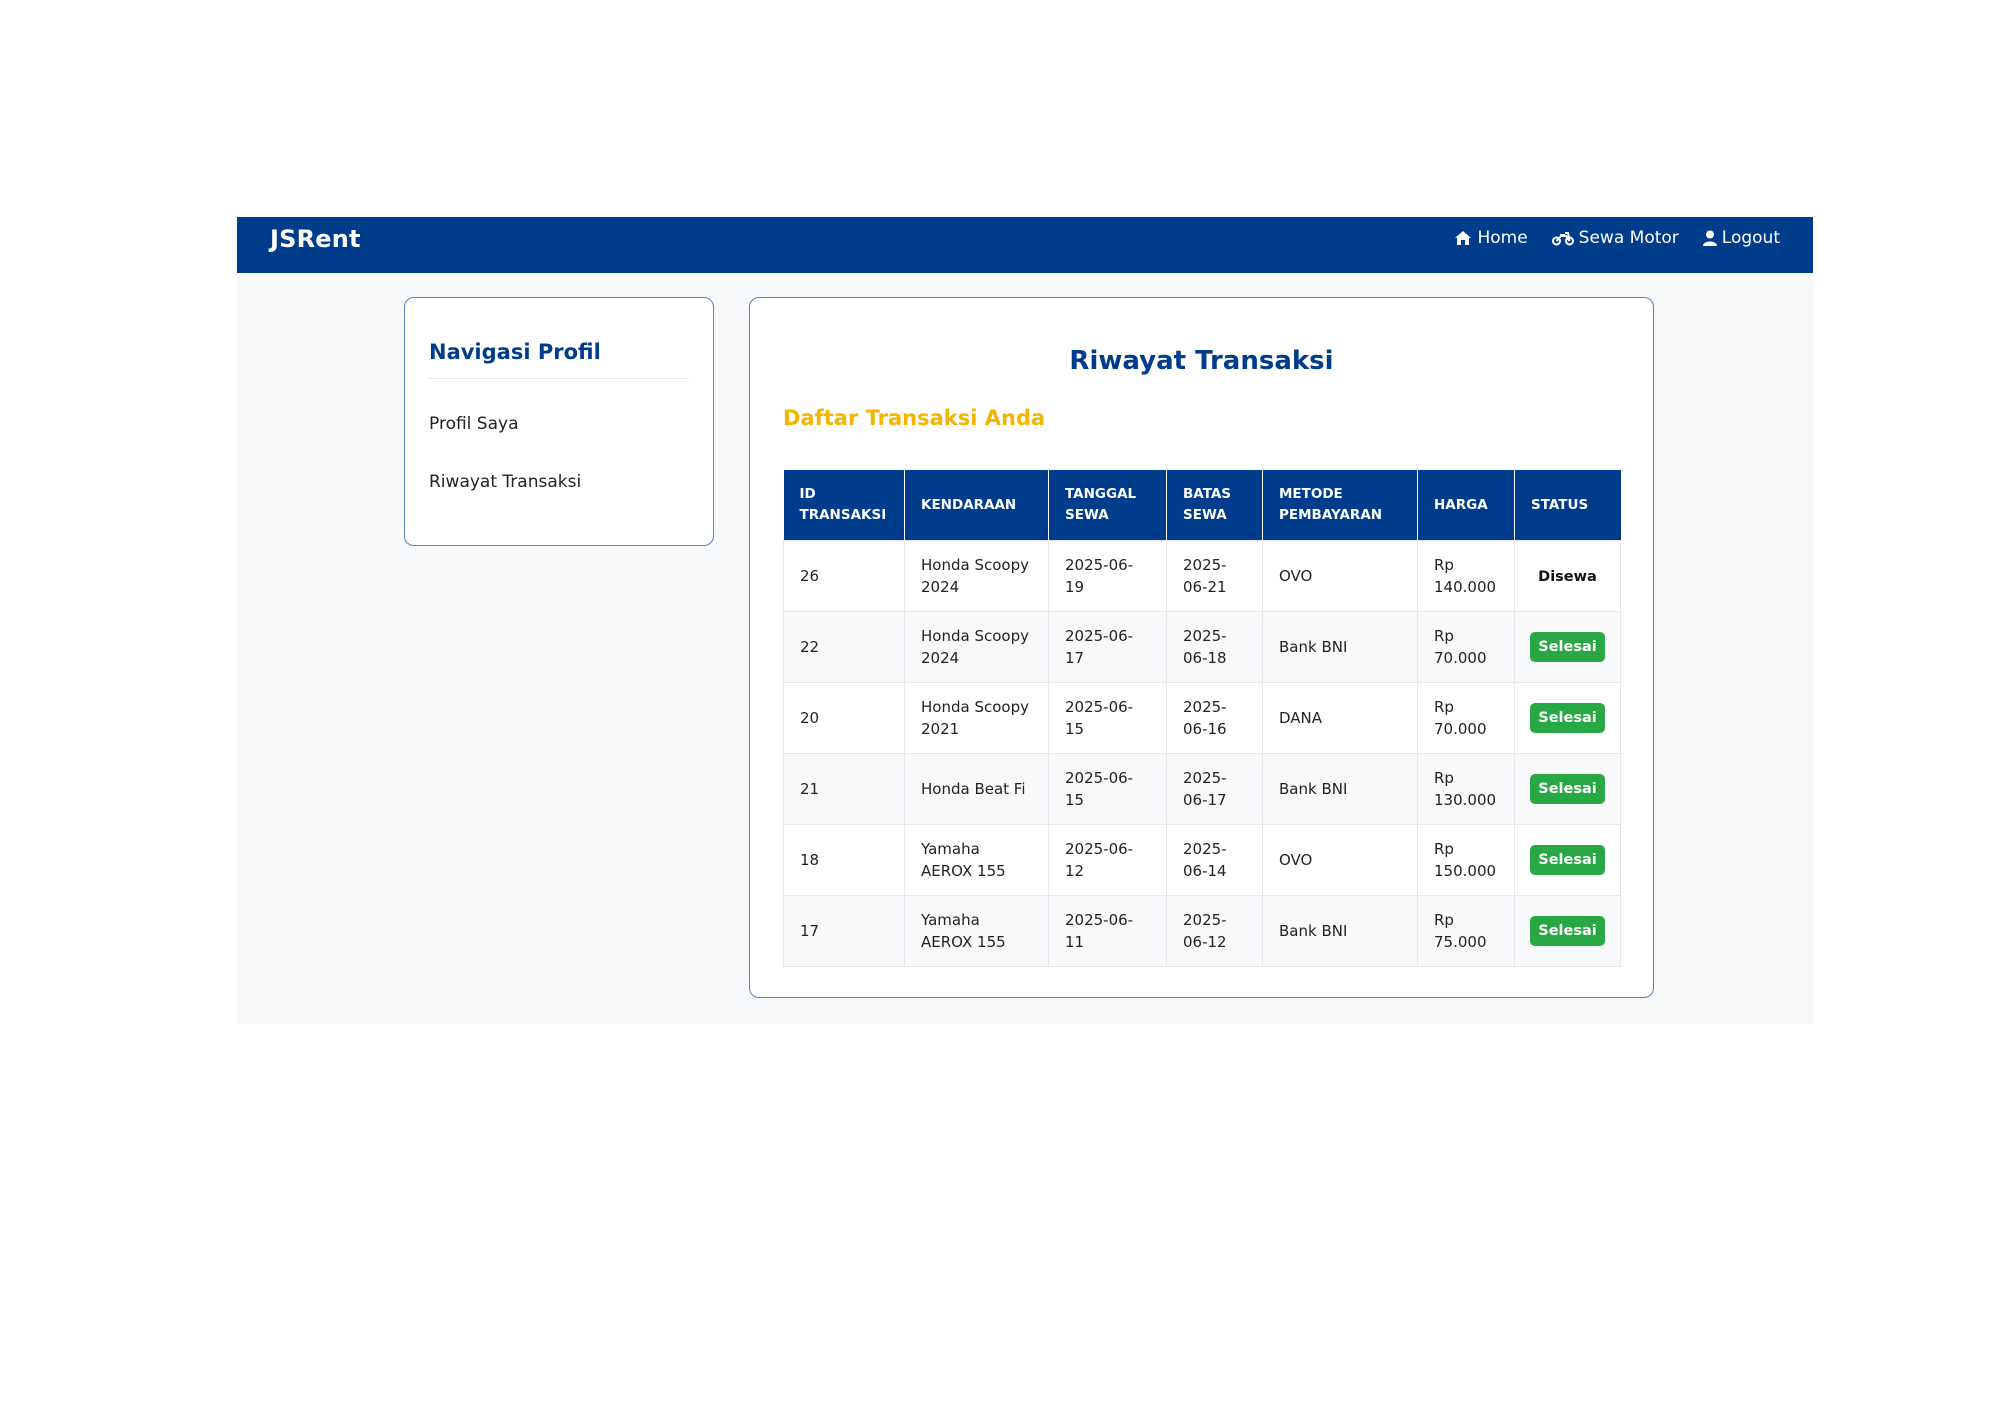  I want to click on header-batas-sewa: BATAS SEWA, so click(1214, 505).